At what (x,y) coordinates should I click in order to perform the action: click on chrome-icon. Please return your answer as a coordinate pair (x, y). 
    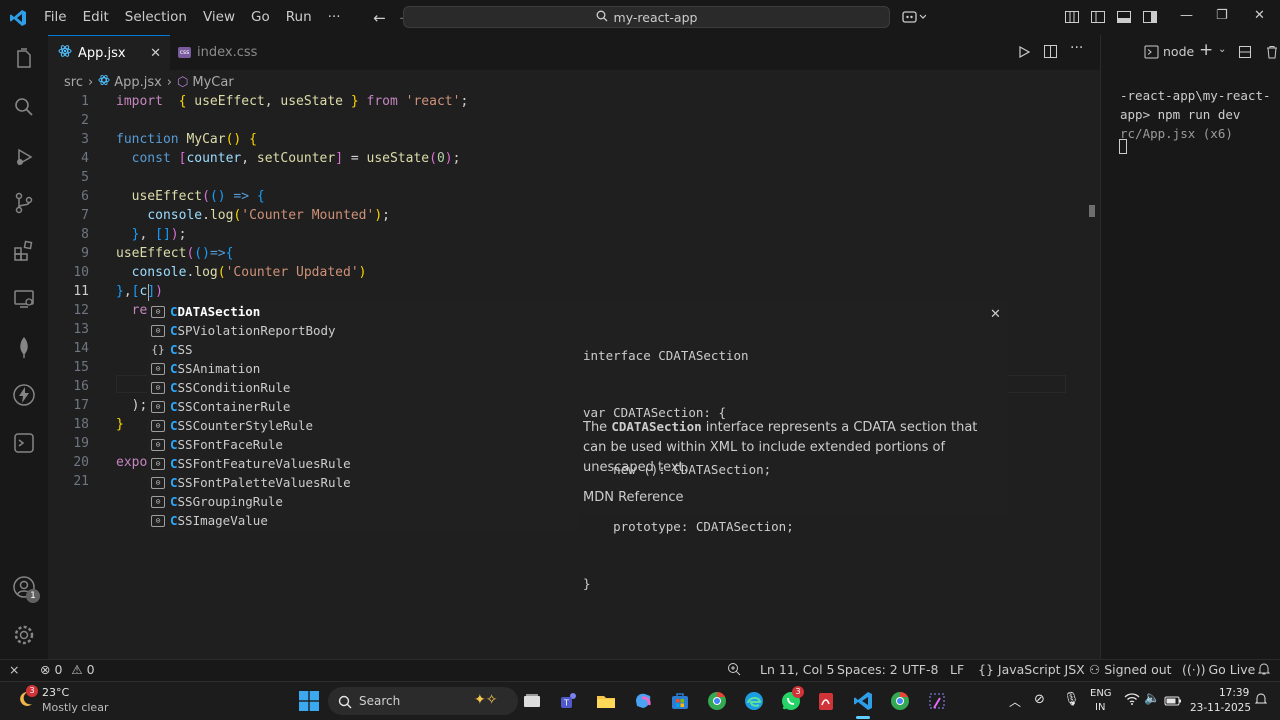
    Looking at the image, I should click on (717, 701).